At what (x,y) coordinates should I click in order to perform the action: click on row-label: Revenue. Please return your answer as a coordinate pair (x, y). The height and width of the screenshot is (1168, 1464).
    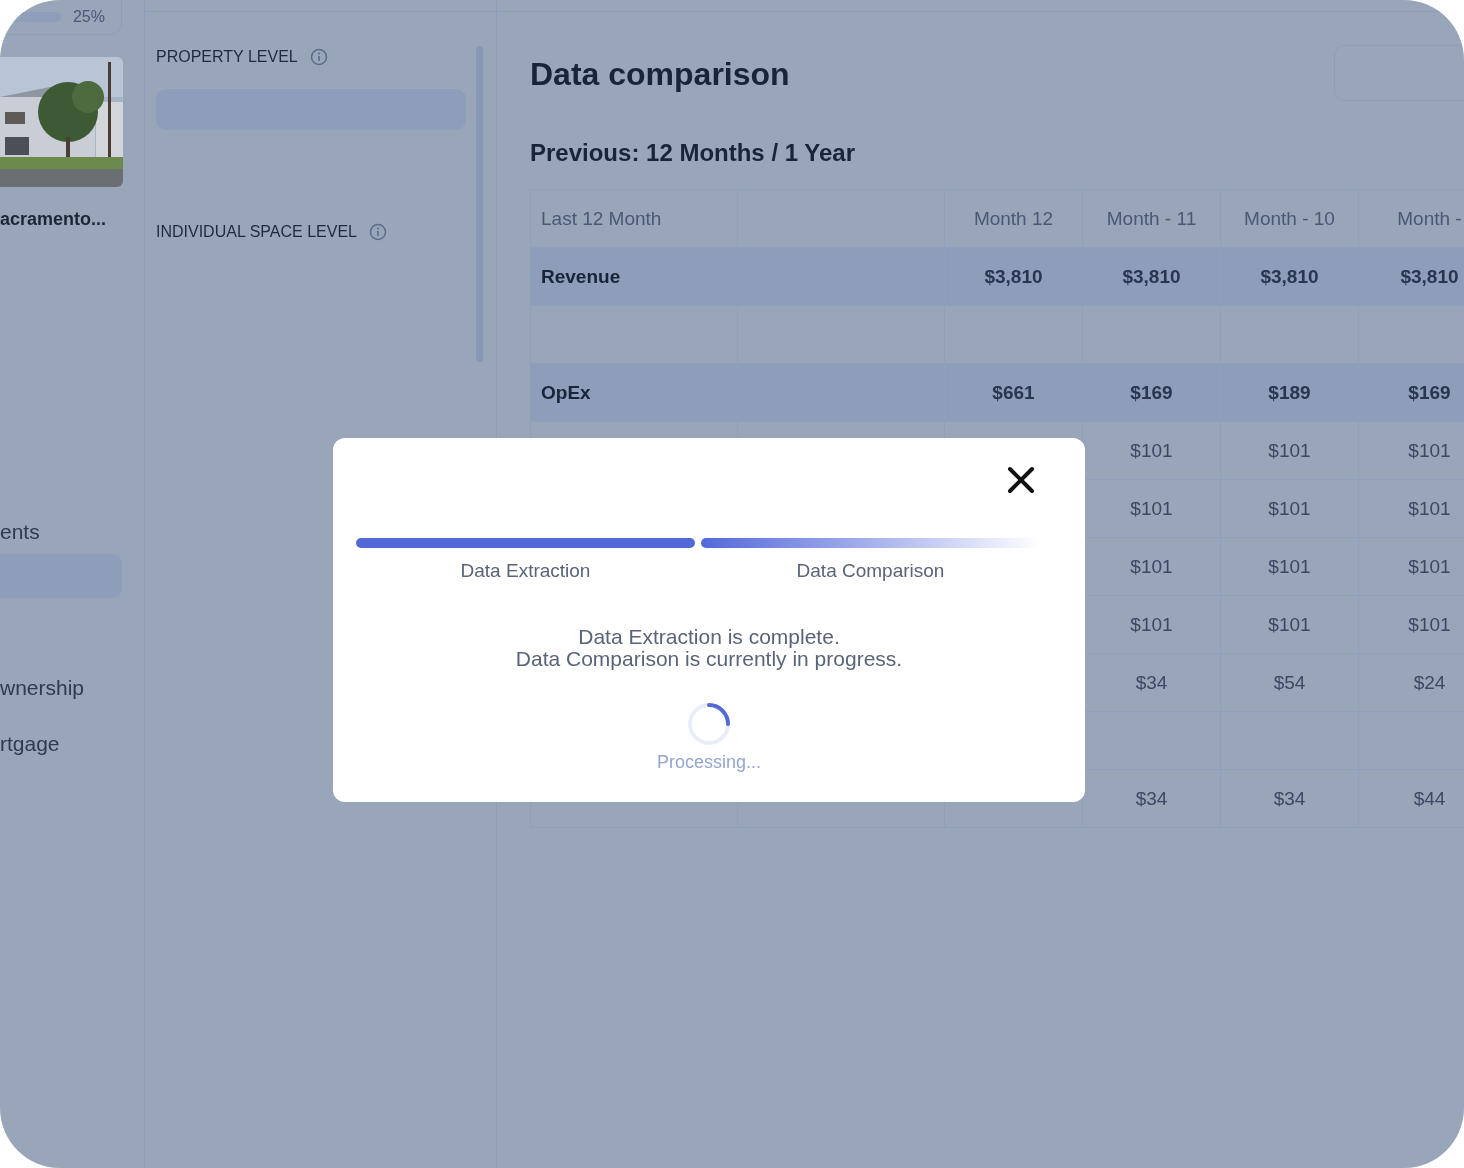
    Looking at the image, I should click on (634, 277).